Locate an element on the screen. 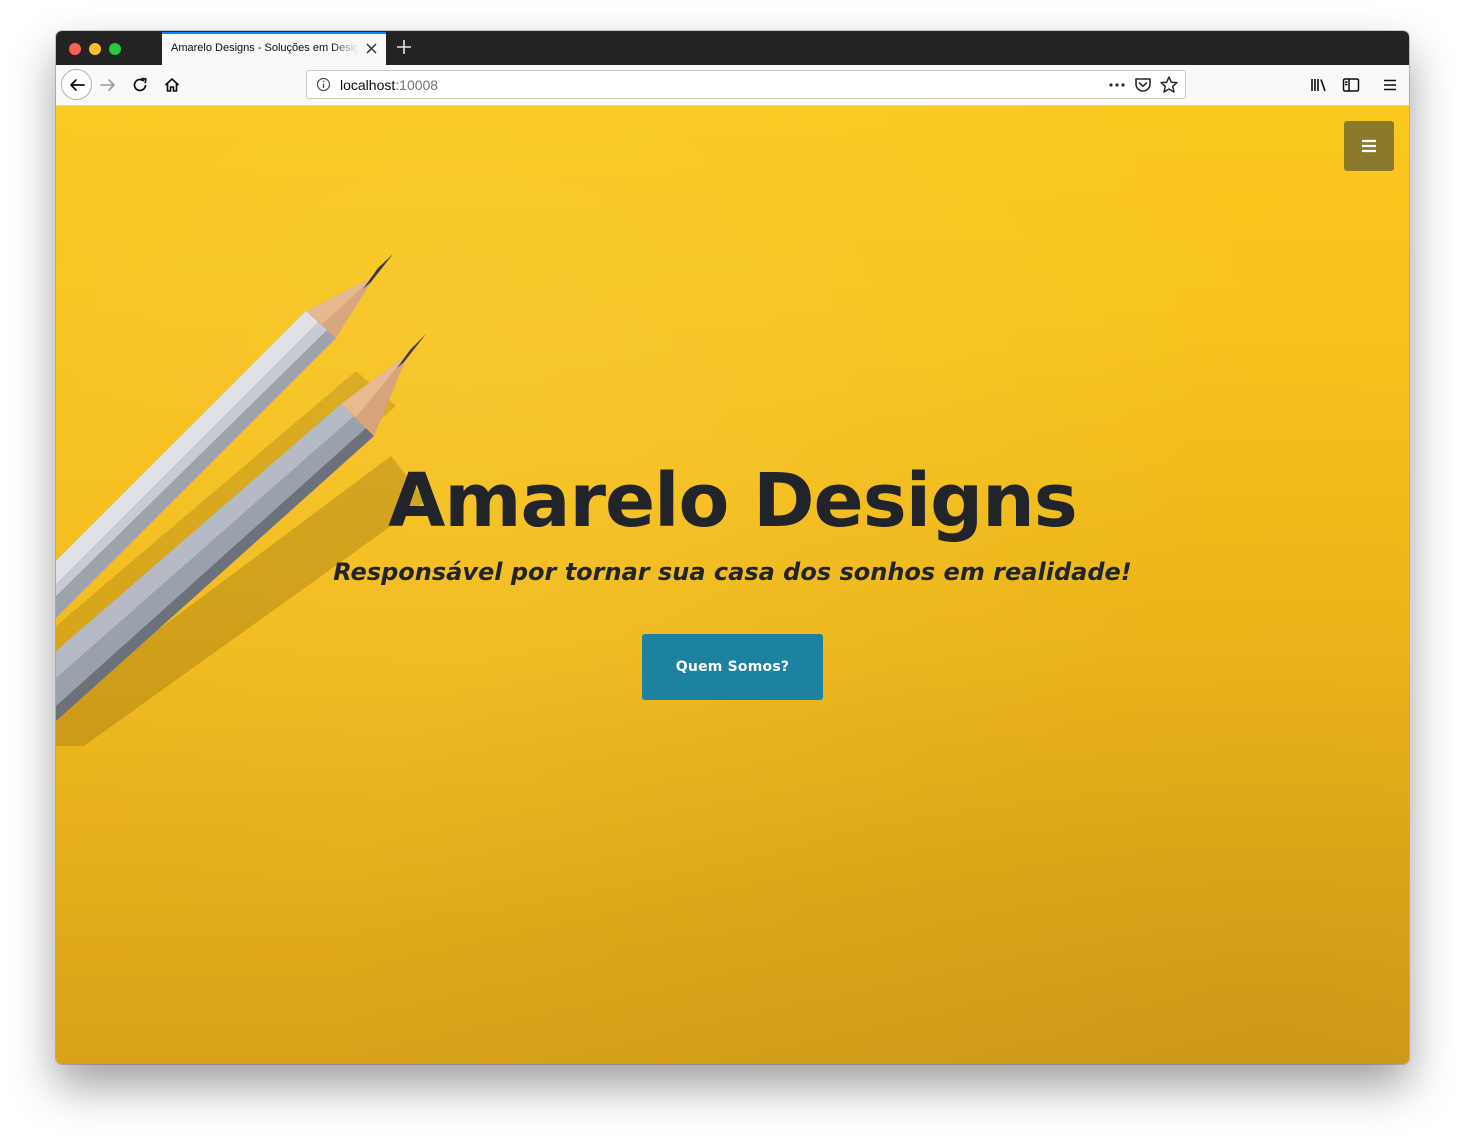  url-text: localhost:10008 is located at coordinates (389, 85).